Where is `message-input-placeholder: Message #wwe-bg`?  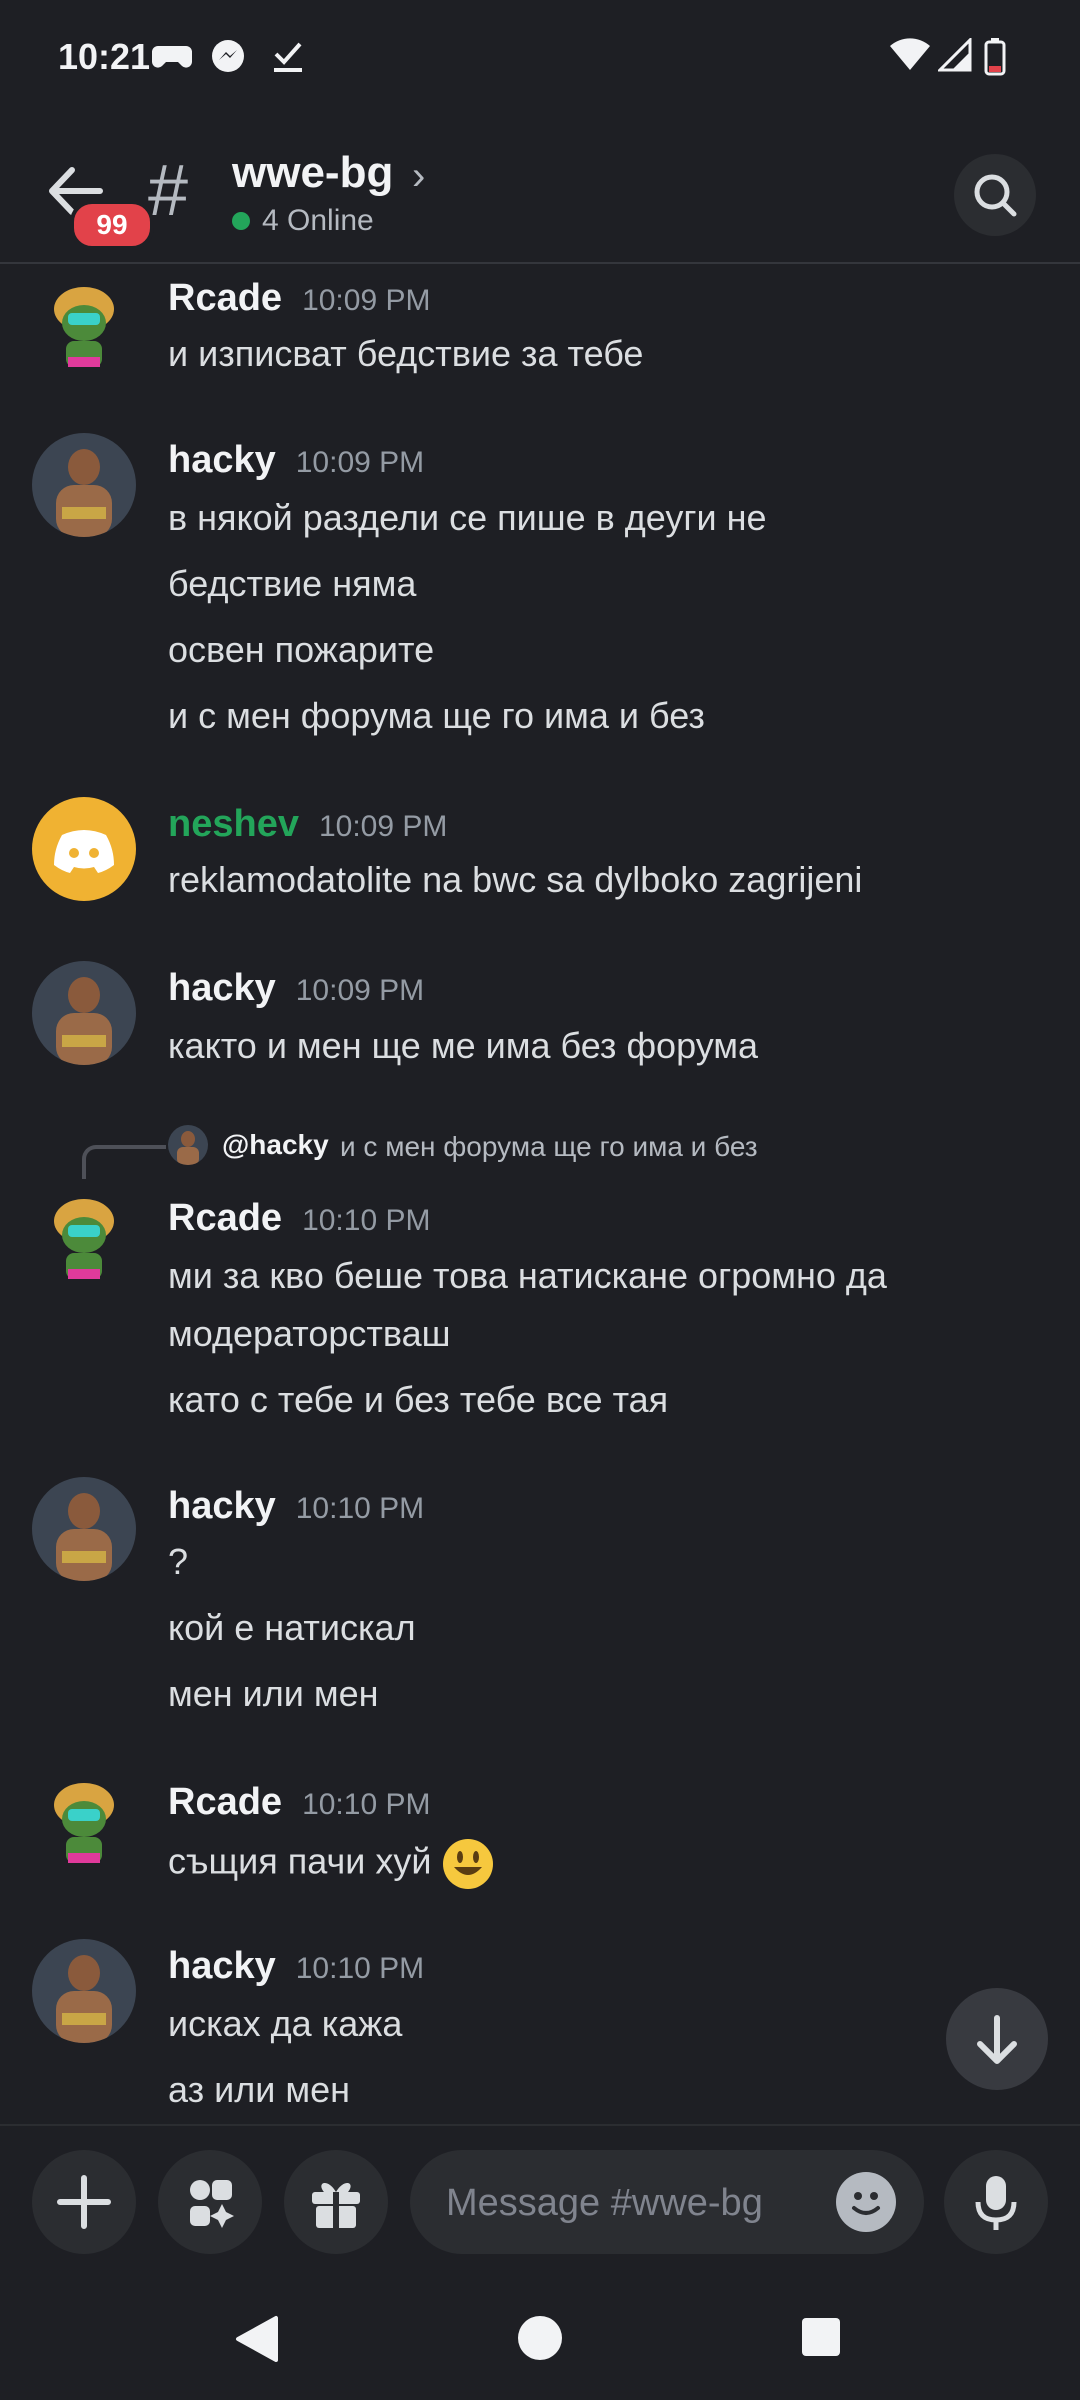
message-input-placeholder: Message #wwe-bg is located at coordinates (604, 2203).